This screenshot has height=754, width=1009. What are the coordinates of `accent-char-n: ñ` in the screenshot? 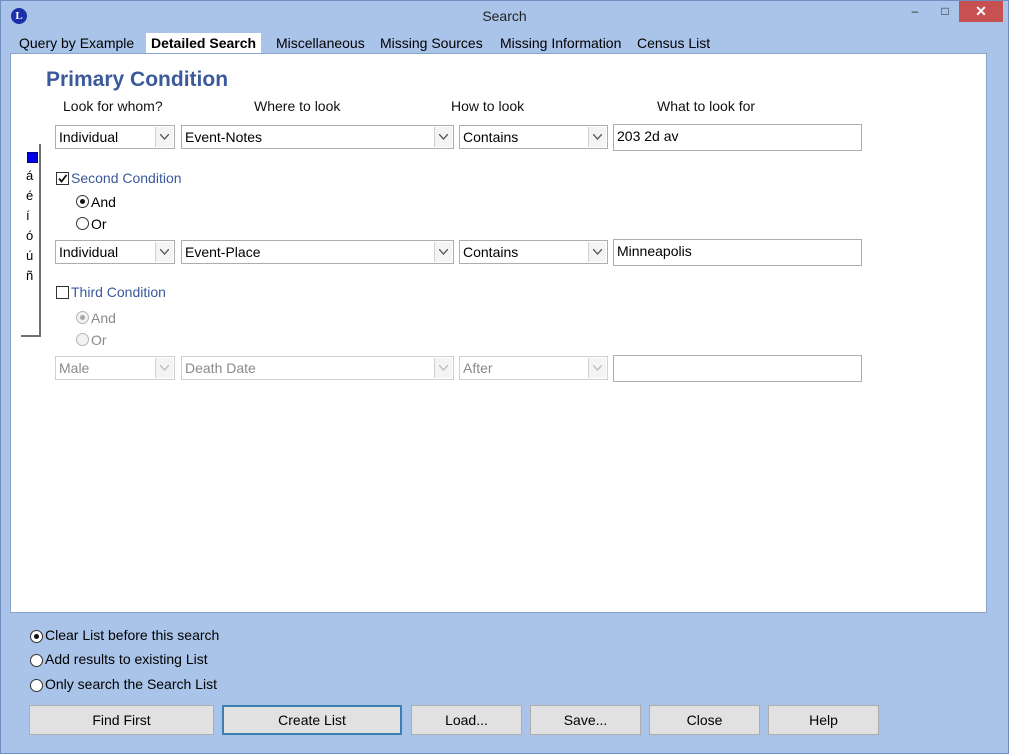 It's located at (29, 275).